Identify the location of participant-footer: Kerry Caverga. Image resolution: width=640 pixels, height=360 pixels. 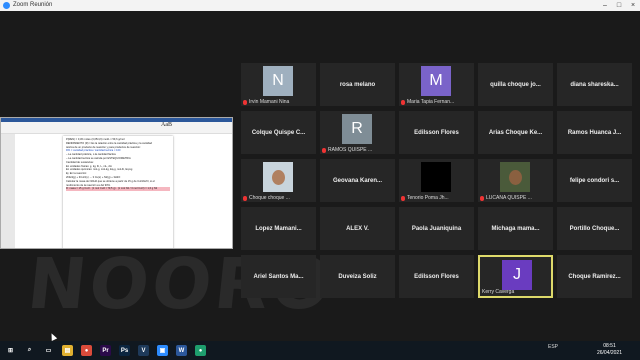
(498, 292).